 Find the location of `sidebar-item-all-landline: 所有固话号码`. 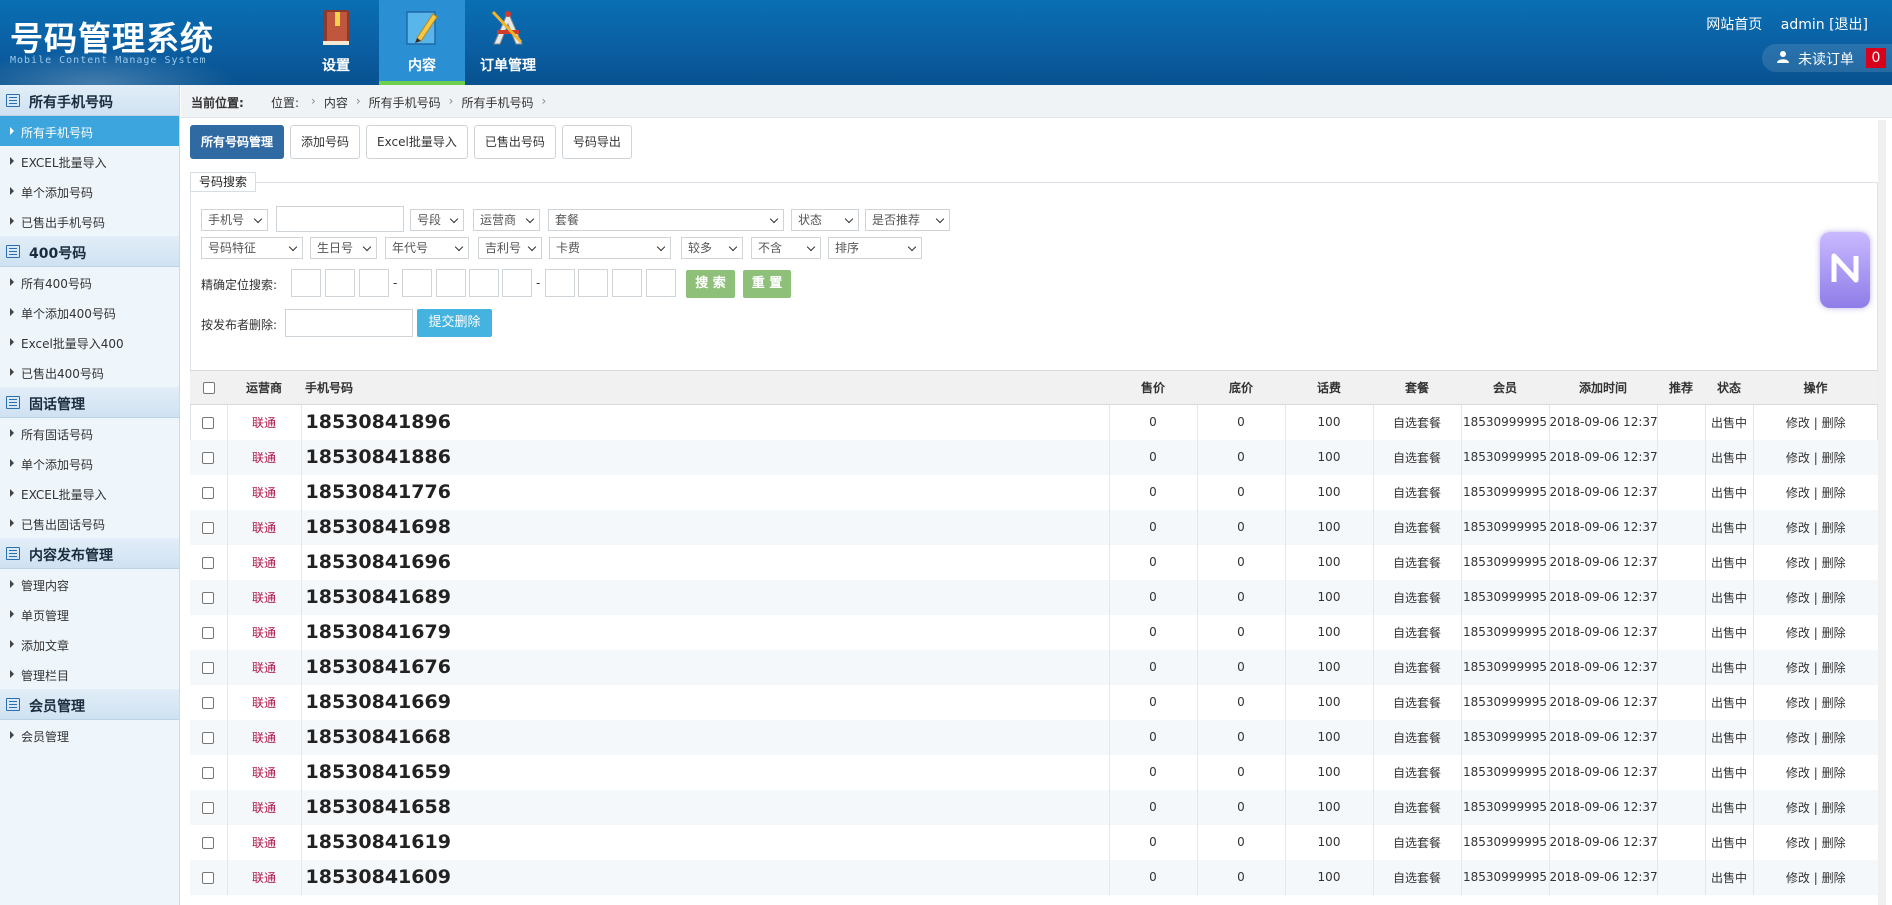

sidebar-item-all-landline: 所有固话号码 is located at coordinates (89, 433).